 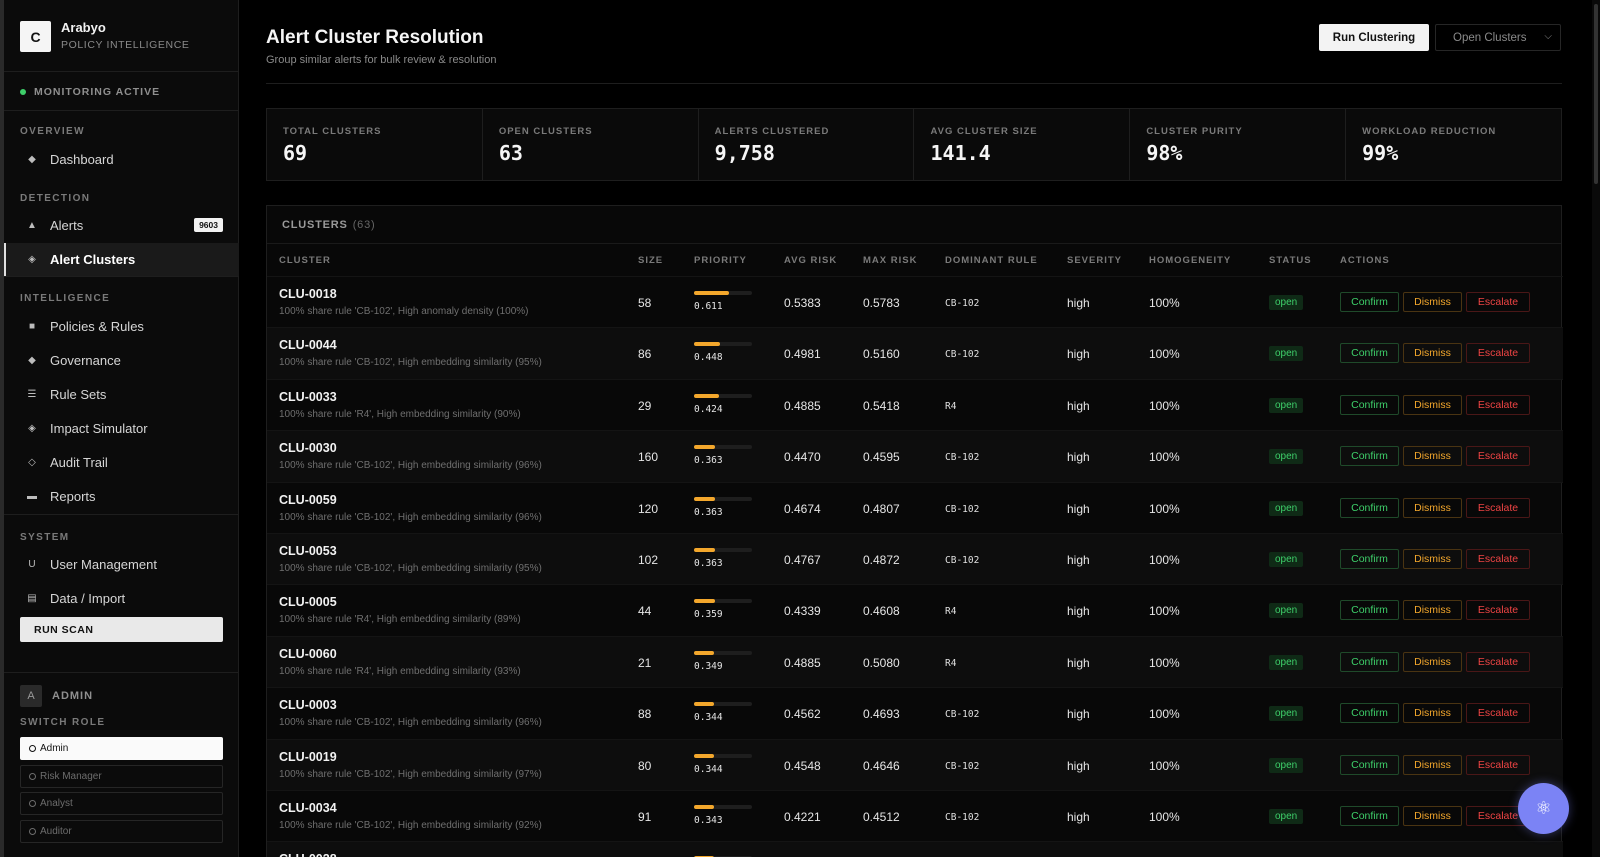 I want to click on sidebar-item-policies-rules: ■ Policies & Rules, so click(x=121, y=326).